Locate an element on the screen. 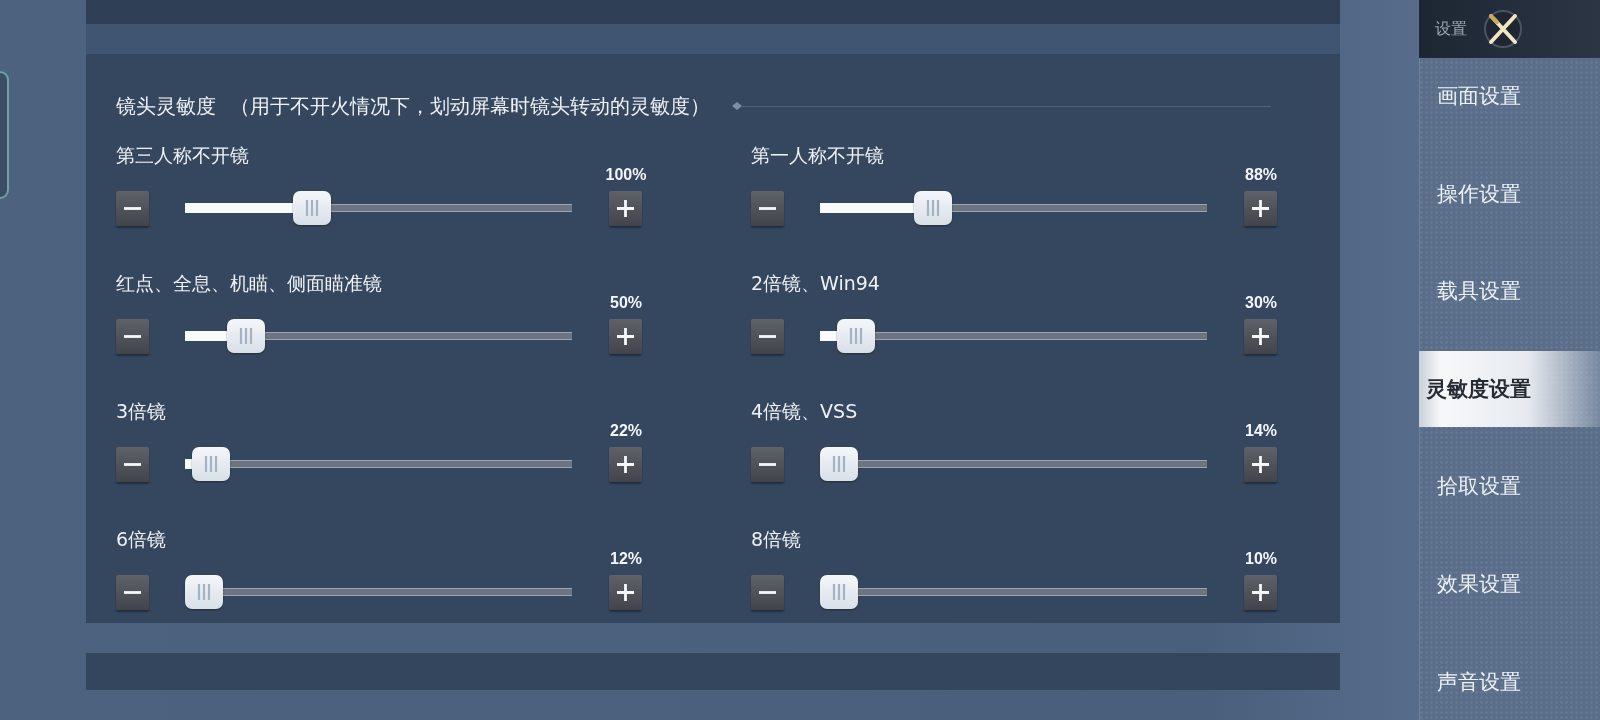  percent-reading: 30% is located at coordinates (1261, 303).